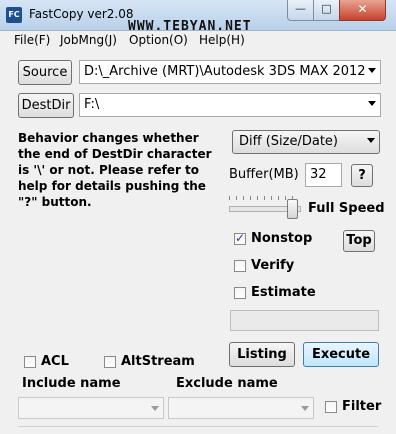 The width and height of the screenshot is (396, 434). I want to click on destdir-path-text: F:\, so click(92, 104).